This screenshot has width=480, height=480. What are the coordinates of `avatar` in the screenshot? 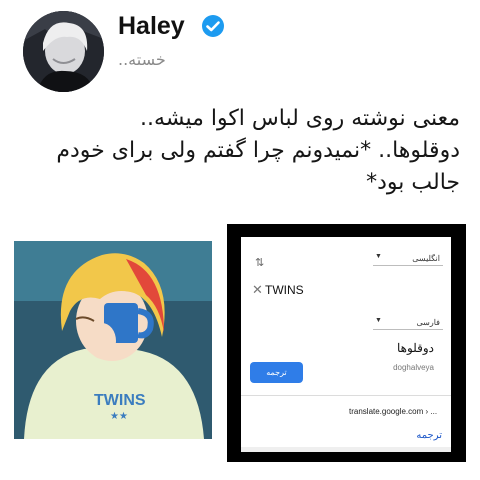 It's located at (63, 51).